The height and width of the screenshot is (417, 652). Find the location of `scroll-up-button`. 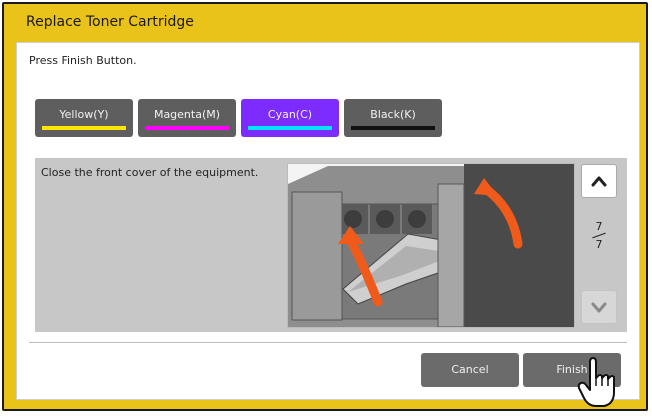

scroll-up-button is located at coordinates (599, 181).